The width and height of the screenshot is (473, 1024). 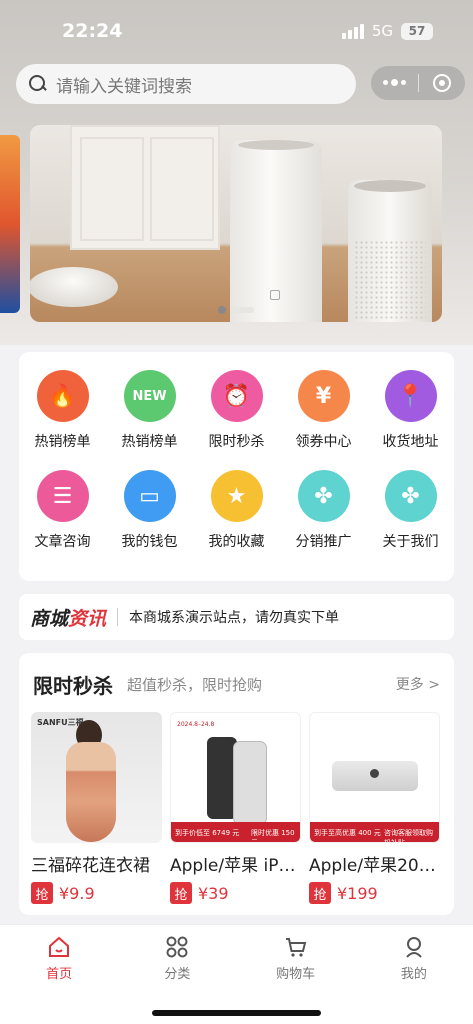 I want to click on wallet-icon: ▭, so click(x=149, y=496).